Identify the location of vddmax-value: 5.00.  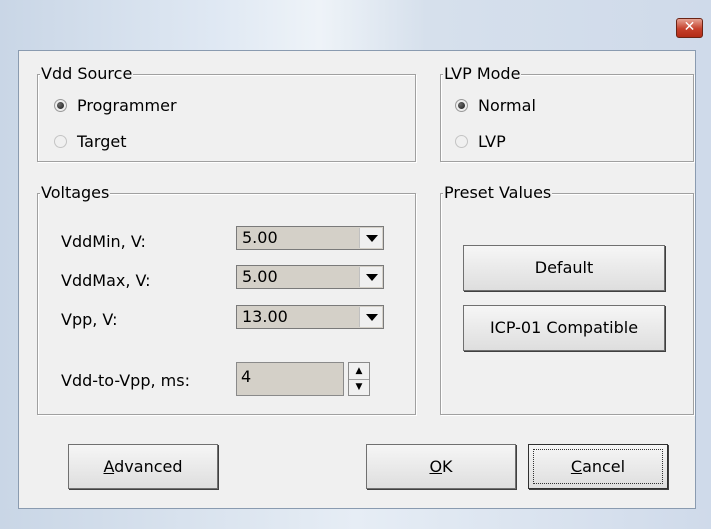
(260, 276).